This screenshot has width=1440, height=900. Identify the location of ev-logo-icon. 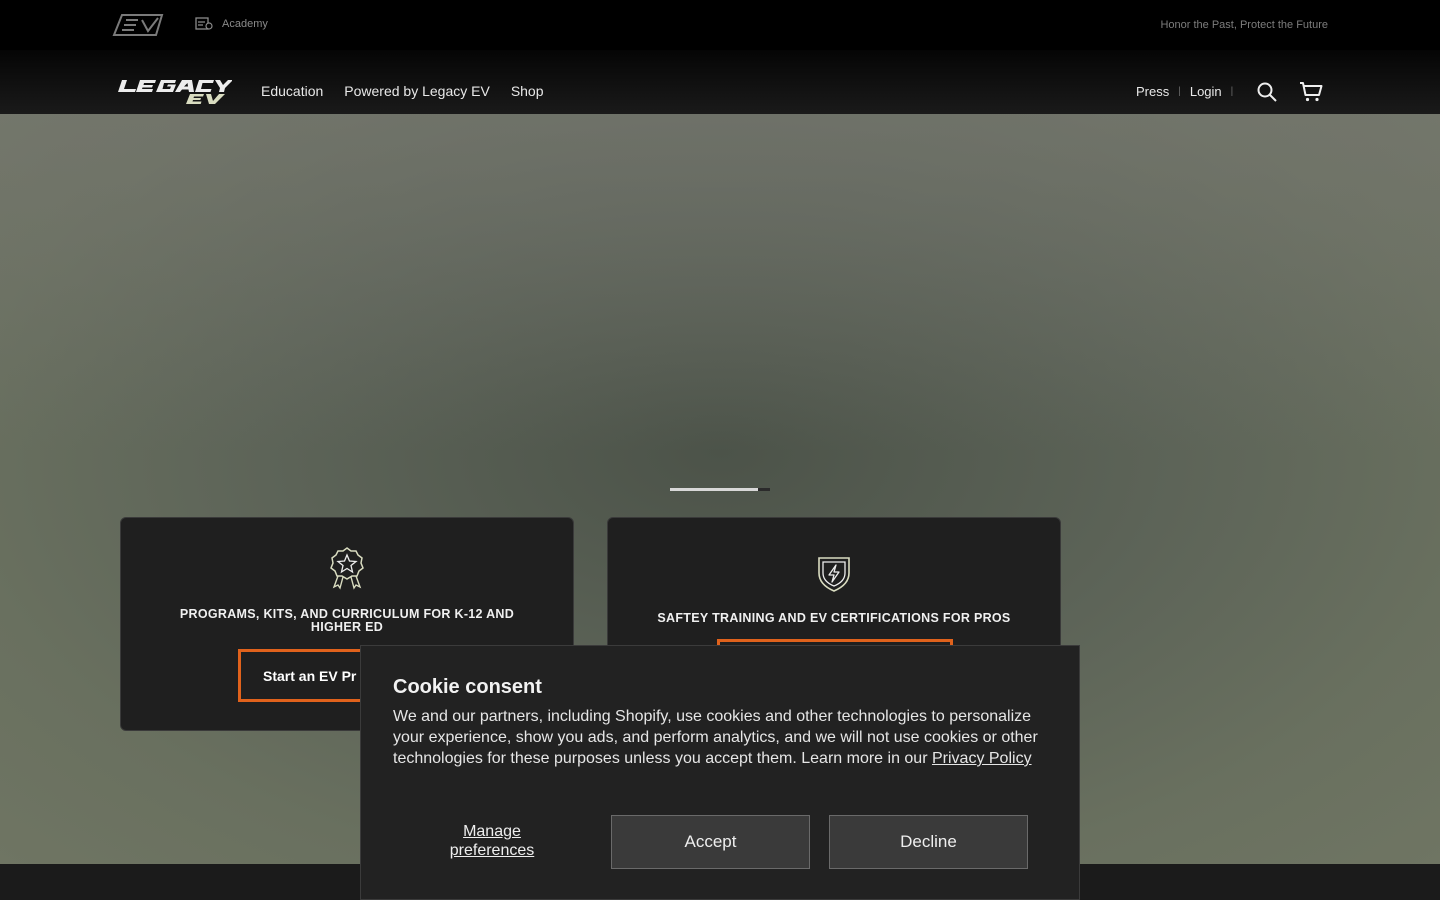
(138, 25).